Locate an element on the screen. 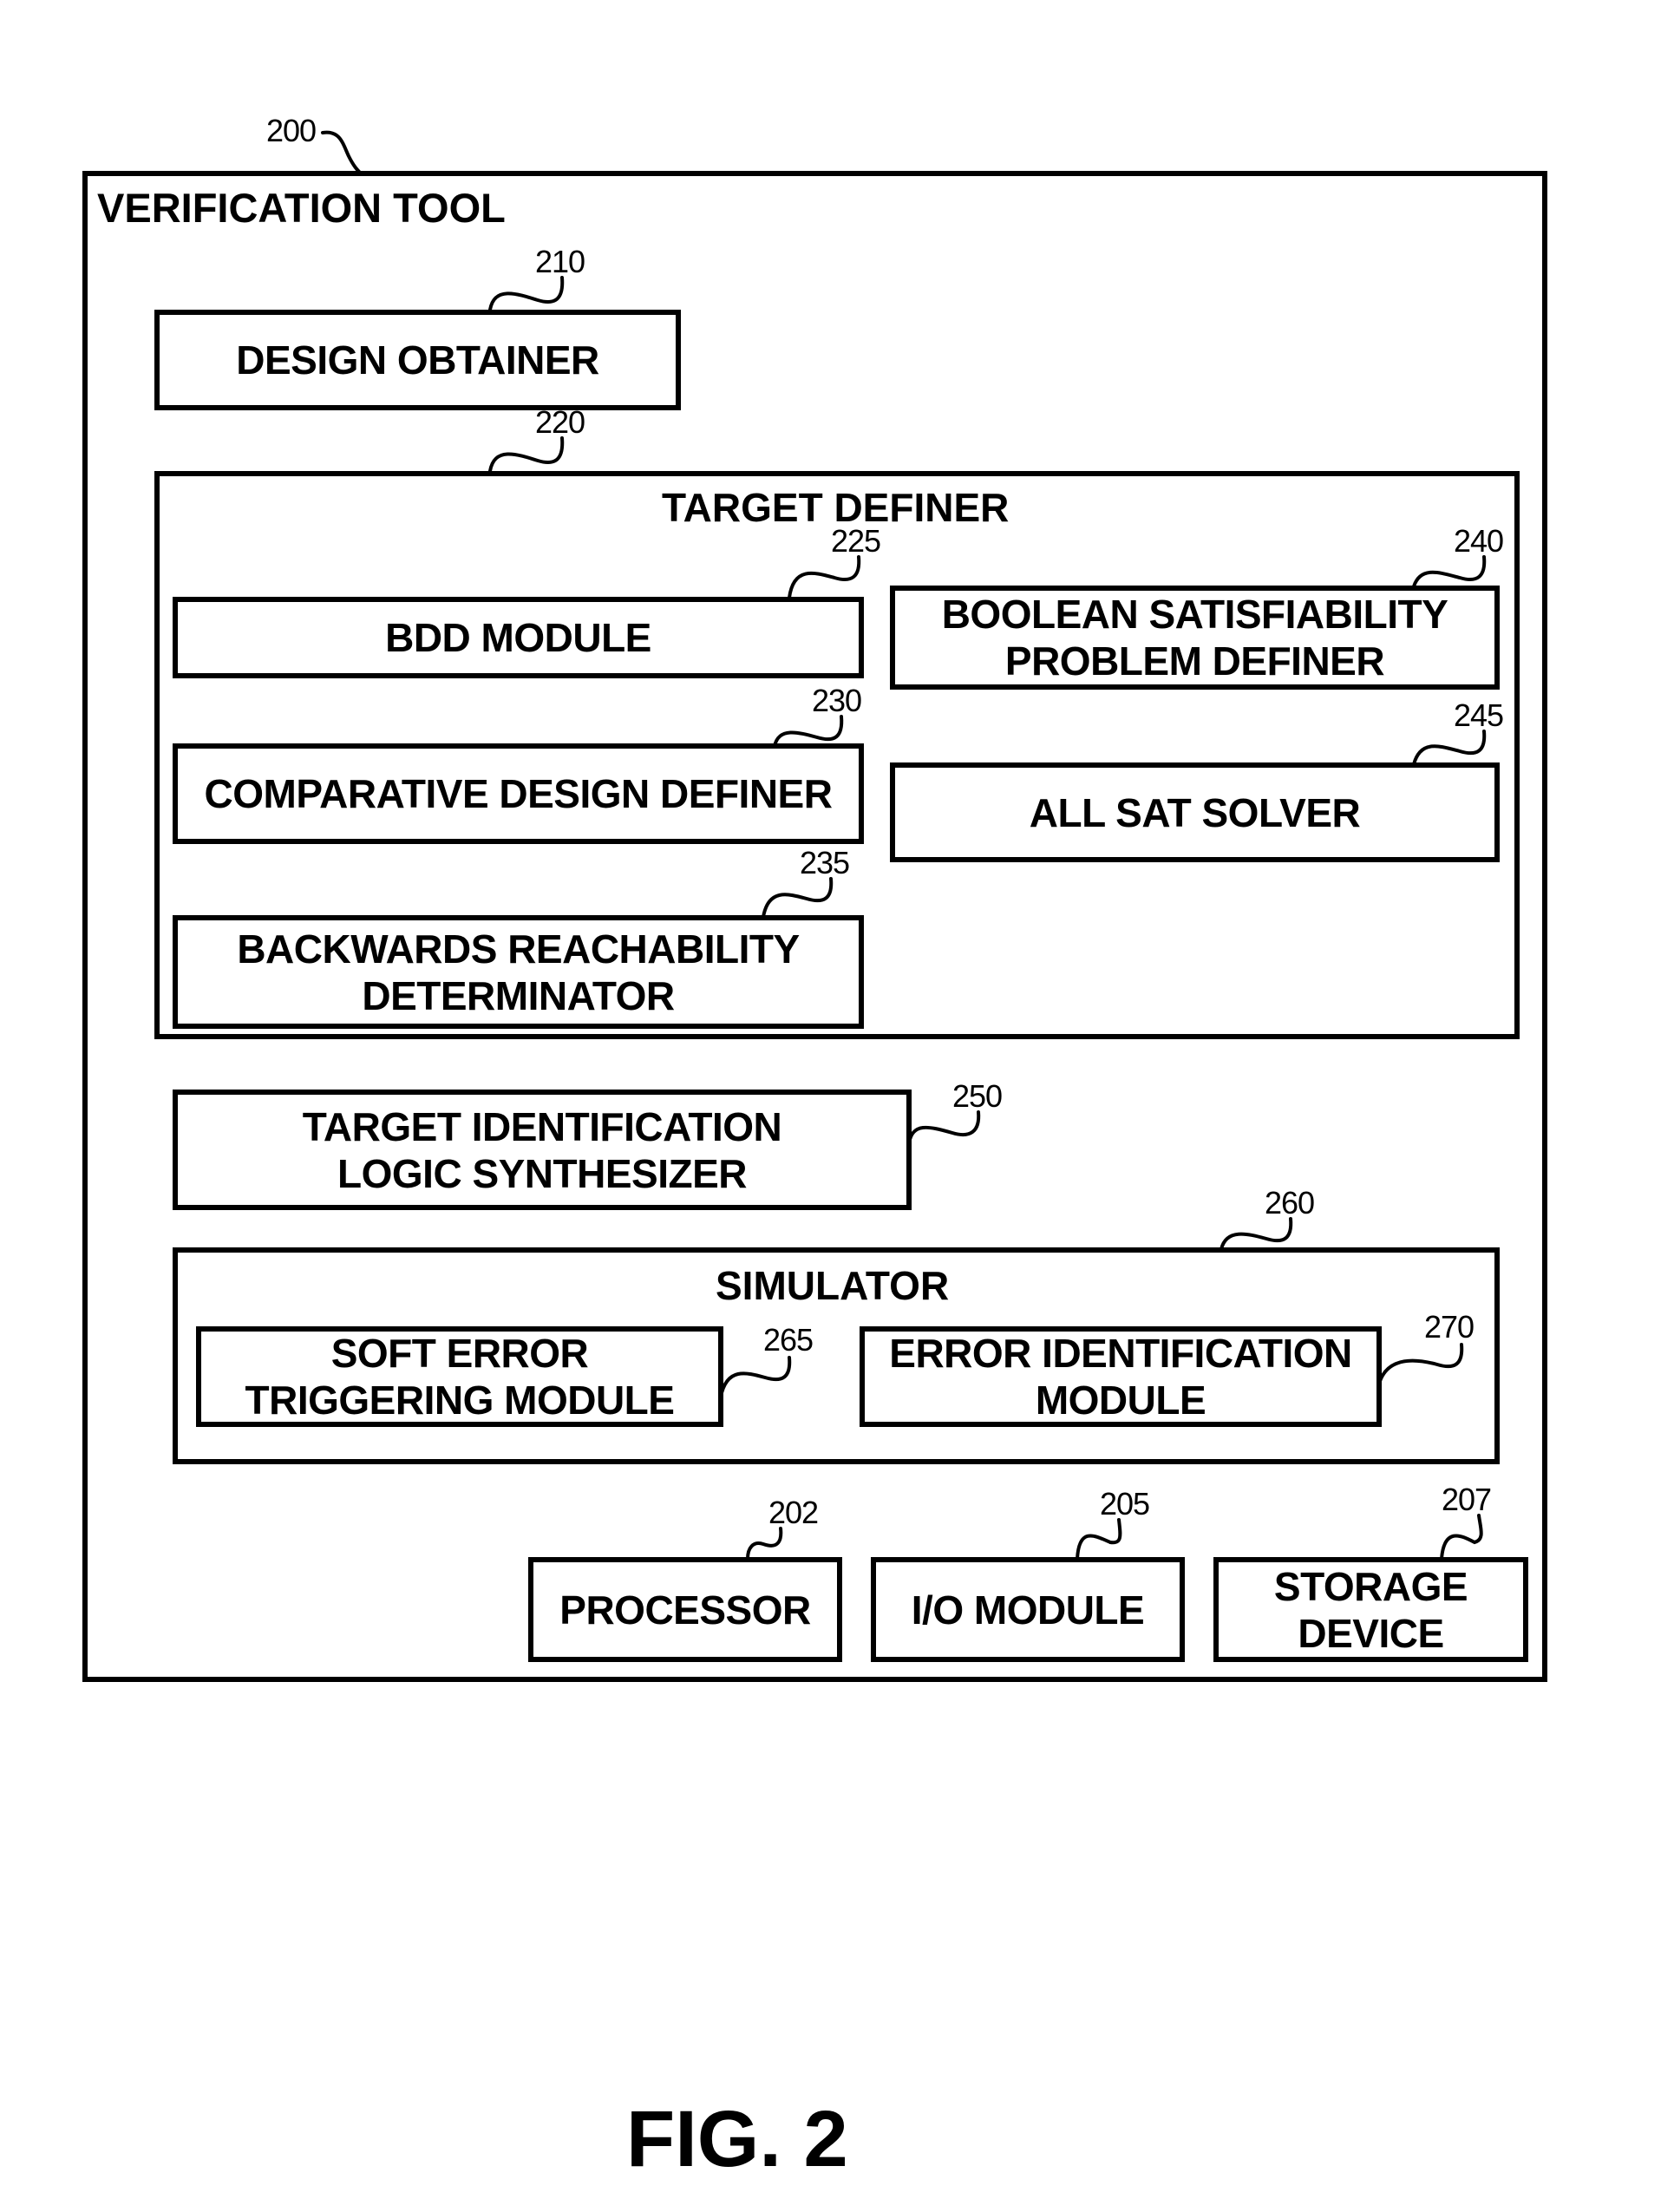  all-sat-solver-label: ALL SAT SOLVER is located at coordinates (1195, 812).